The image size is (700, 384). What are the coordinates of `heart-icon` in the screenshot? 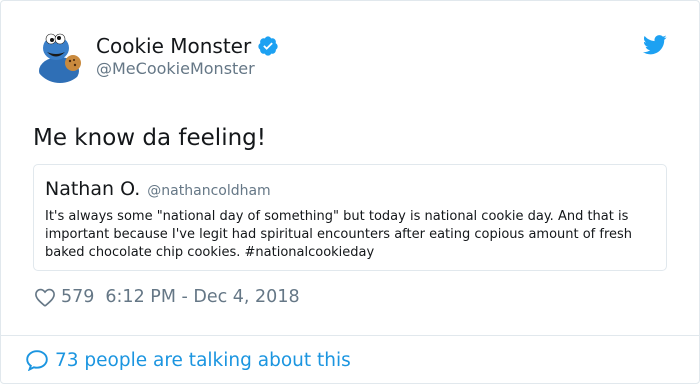 It's located at (45, 297).